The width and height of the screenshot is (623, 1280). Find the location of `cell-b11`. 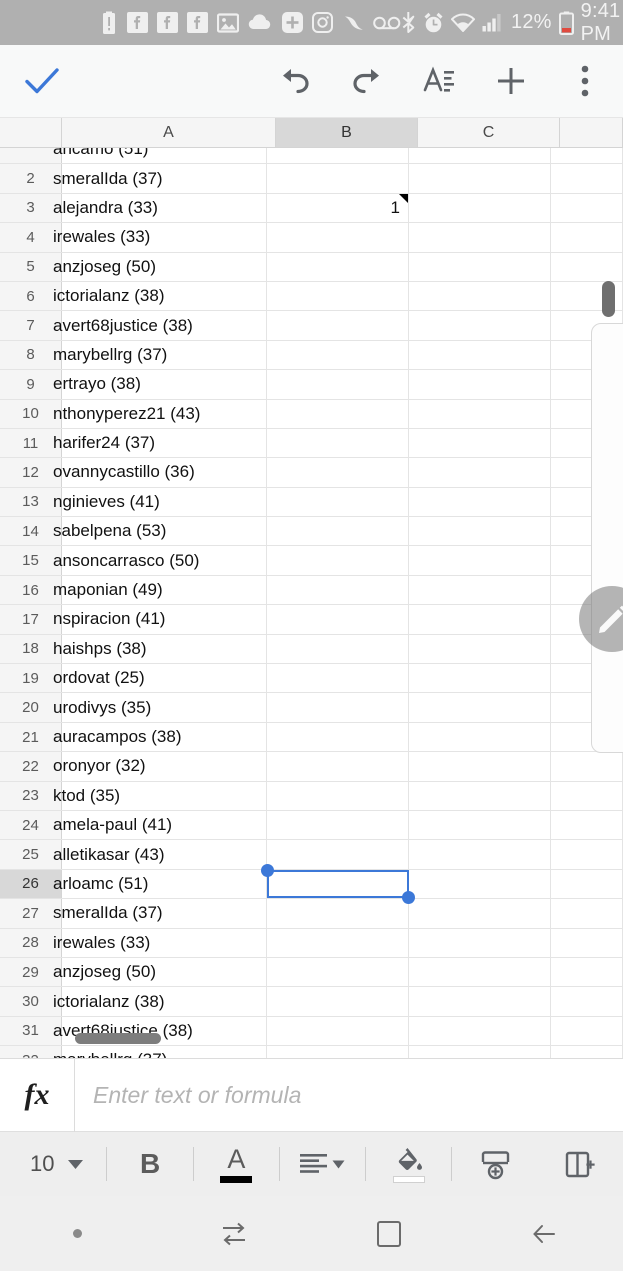

cell-b11 is located at coordinates (338, 443).